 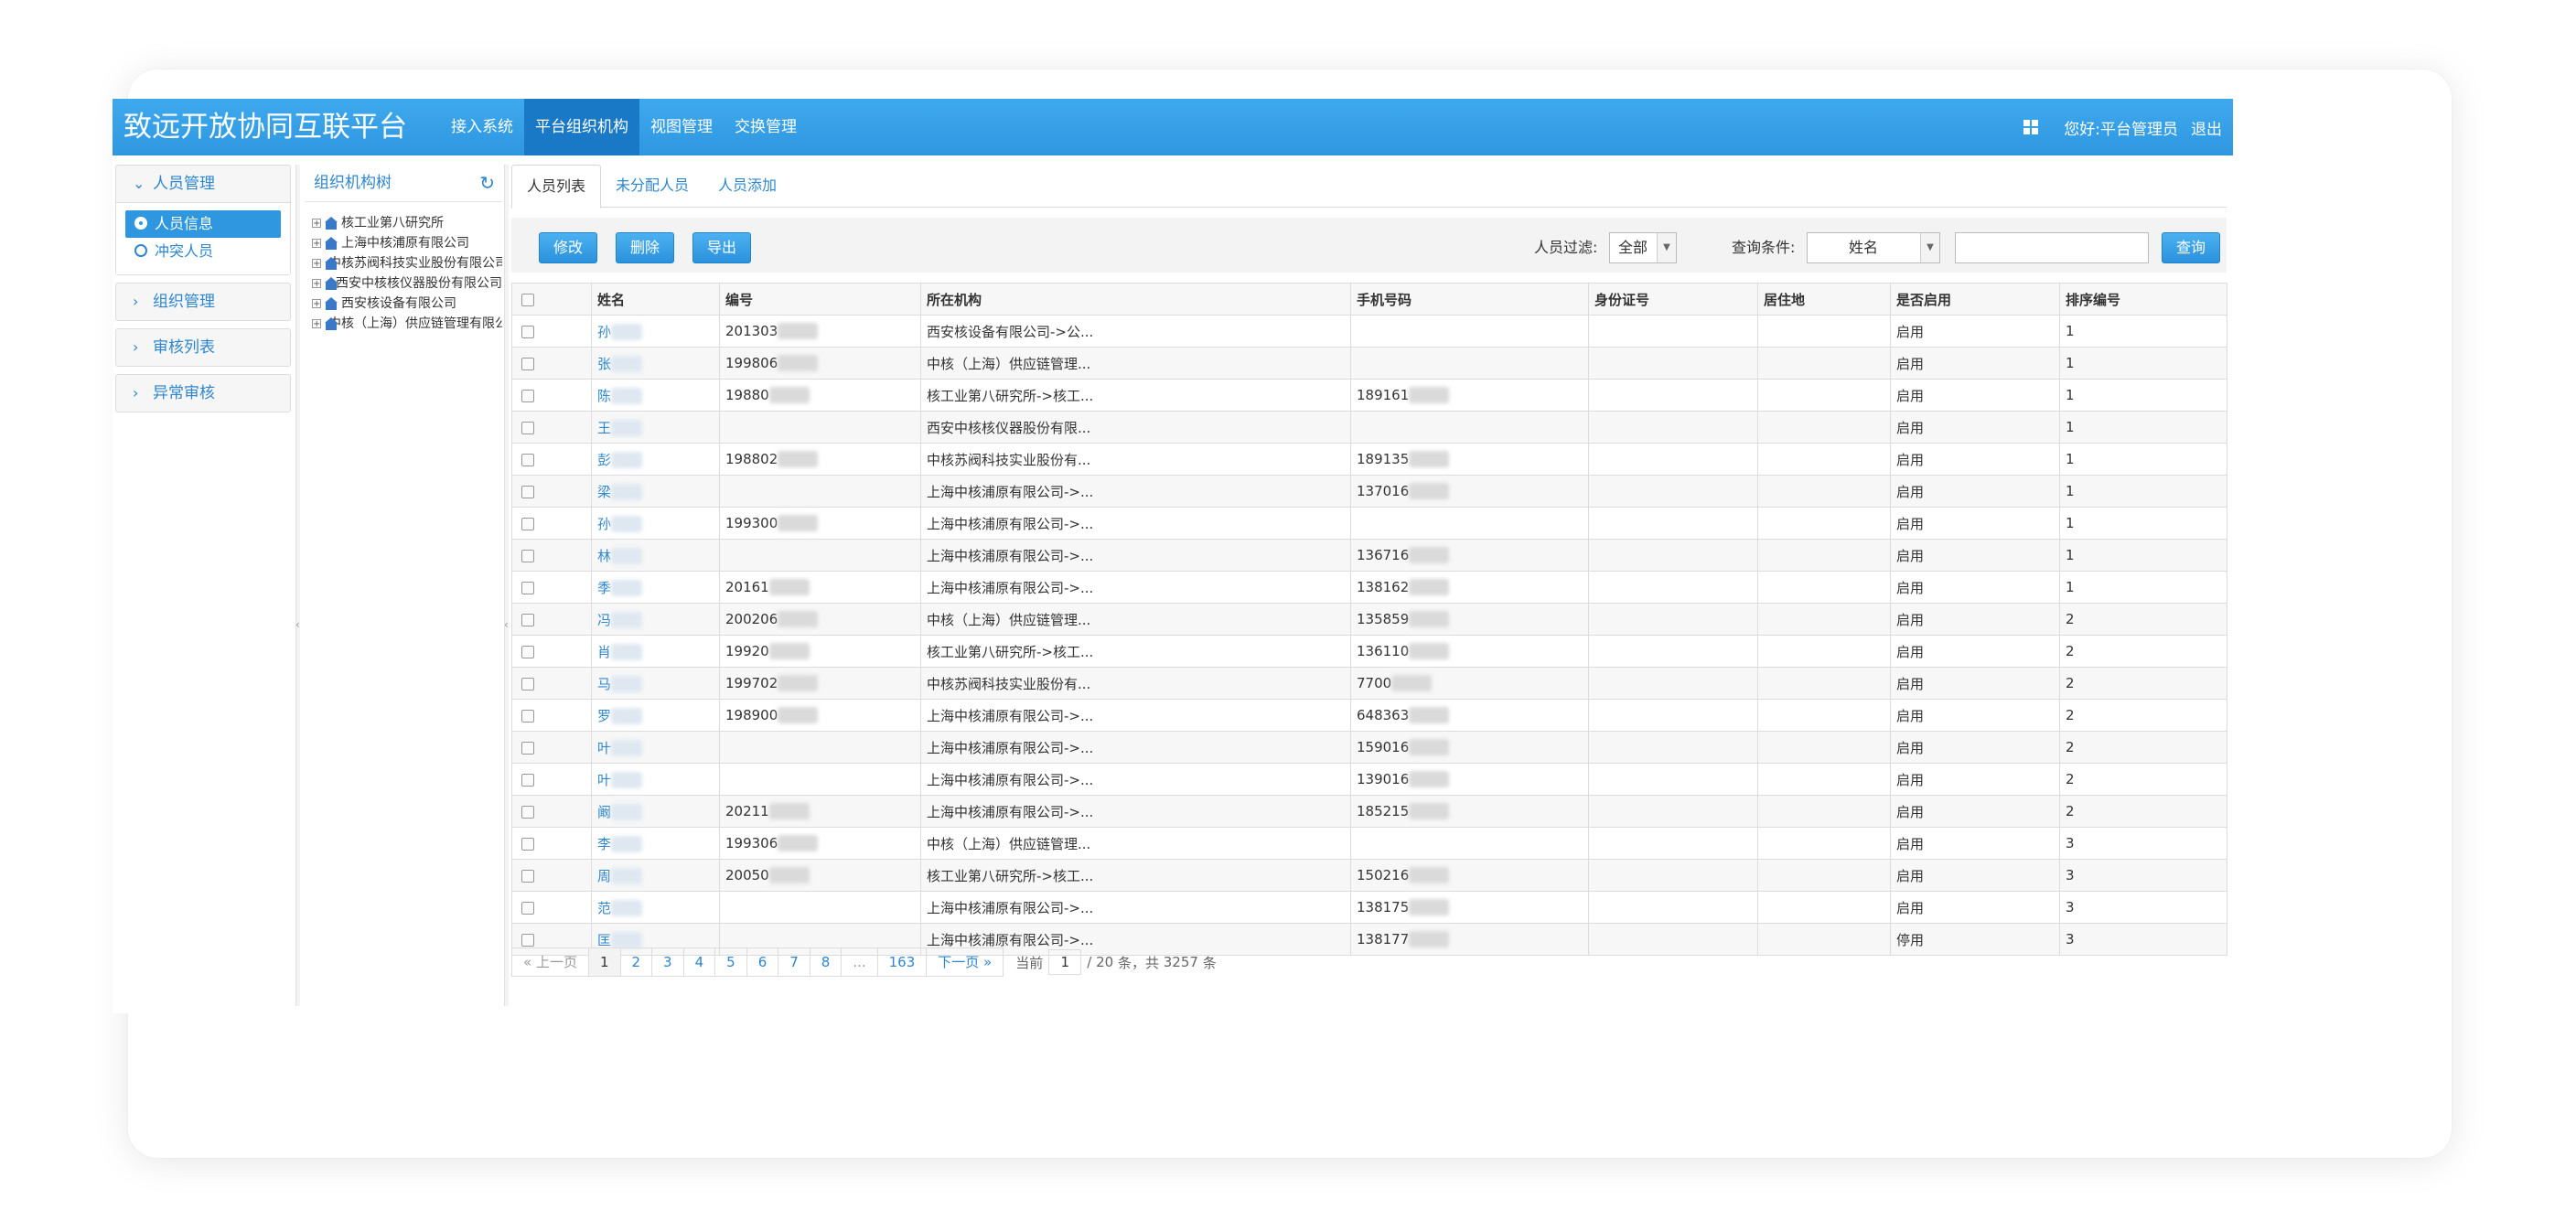 What do you see at coordinates (681, 127) in the screenshot?
I see `nav-view-manage: 视图管理` at bounding box center [681, 127].